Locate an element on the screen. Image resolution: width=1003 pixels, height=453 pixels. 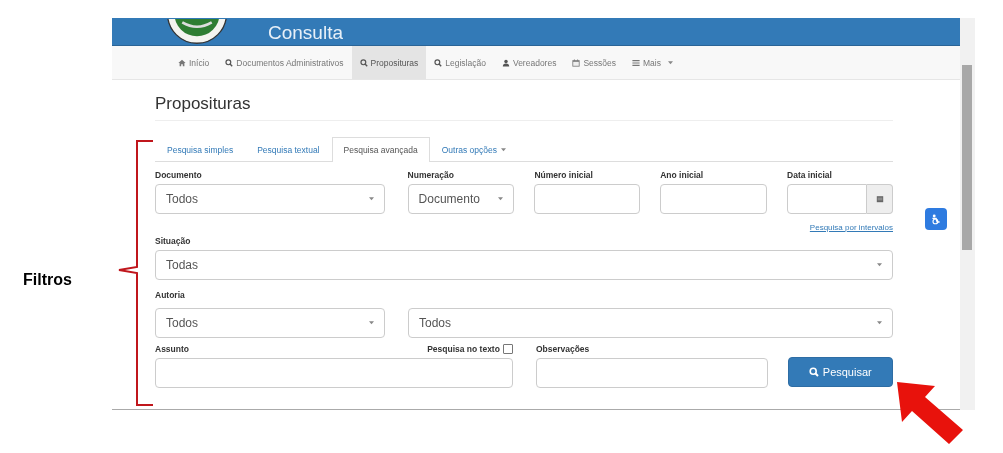
nav-item: Documentos Administrativos is located at coordinates (284, 62).